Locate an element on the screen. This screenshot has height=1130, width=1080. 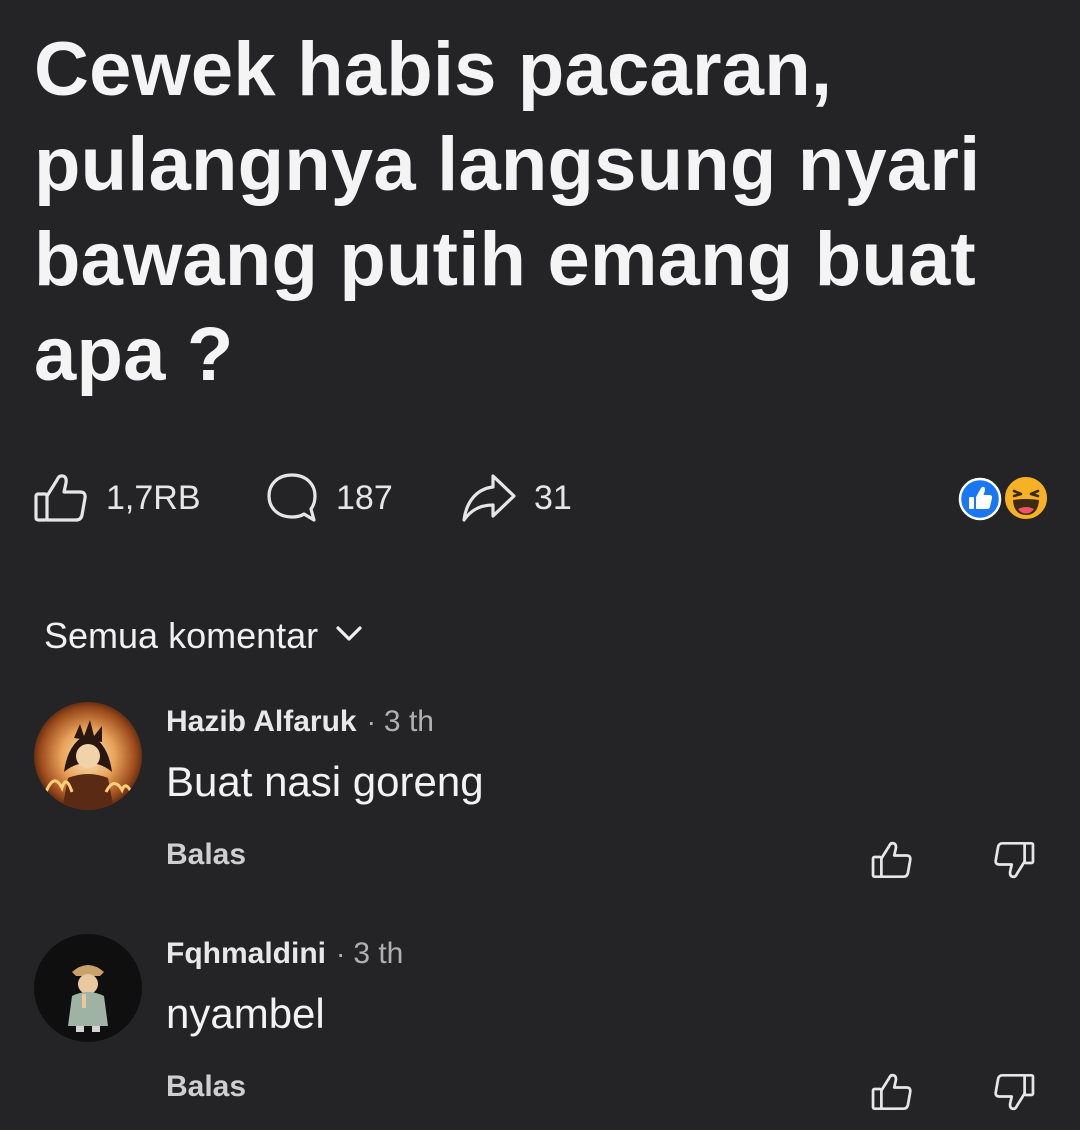
post-title-line: pulangnya langsung nyari is located at coordinates (507, 164).